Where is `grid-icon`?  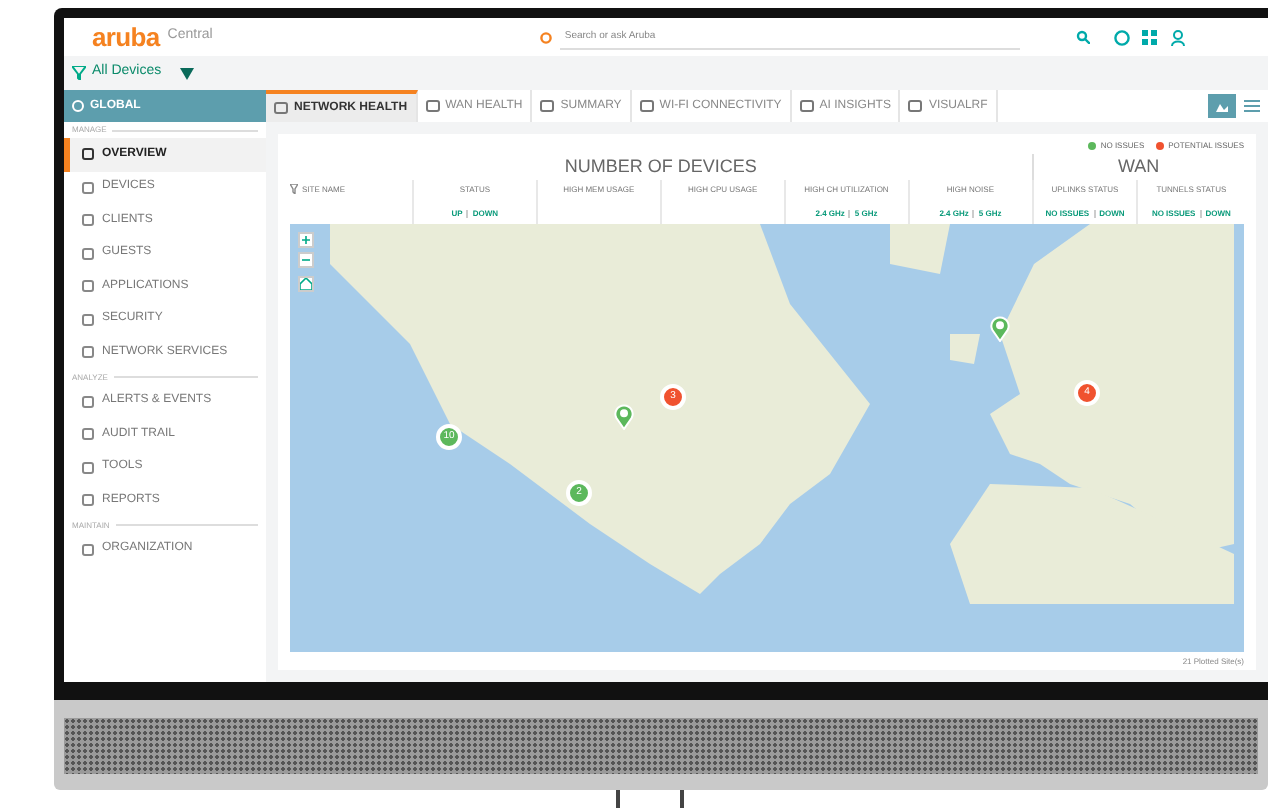
grid-icon is located at coordinates (1150, 37).